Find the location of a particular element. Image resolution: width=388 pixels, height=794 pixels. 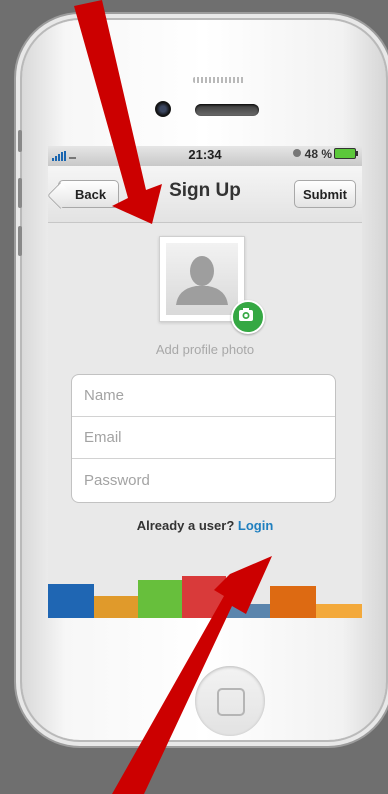

down-arrow-icon is located at coordinates (118, 112).